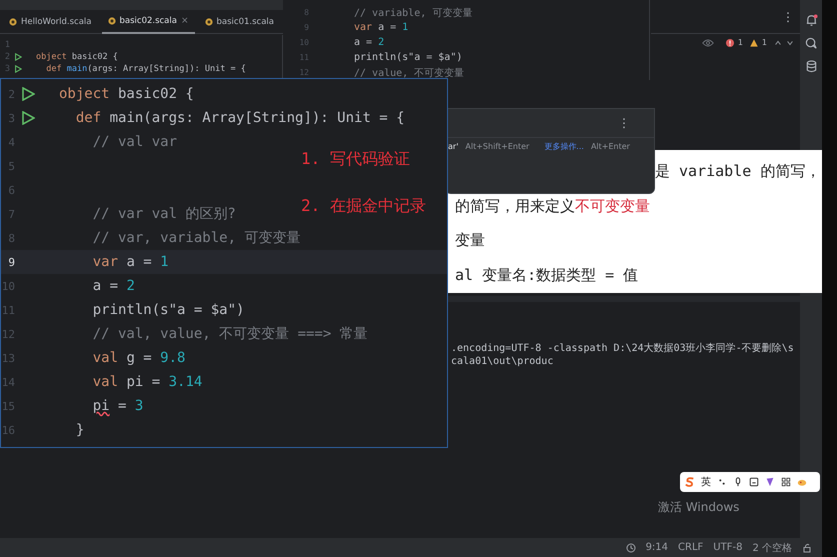 The height and width of the screenshot is (557, 837). Describe the element at coordinates (50, 22) in the screenshot. I see `editor-tab: HelloWorld.scala` at that location.